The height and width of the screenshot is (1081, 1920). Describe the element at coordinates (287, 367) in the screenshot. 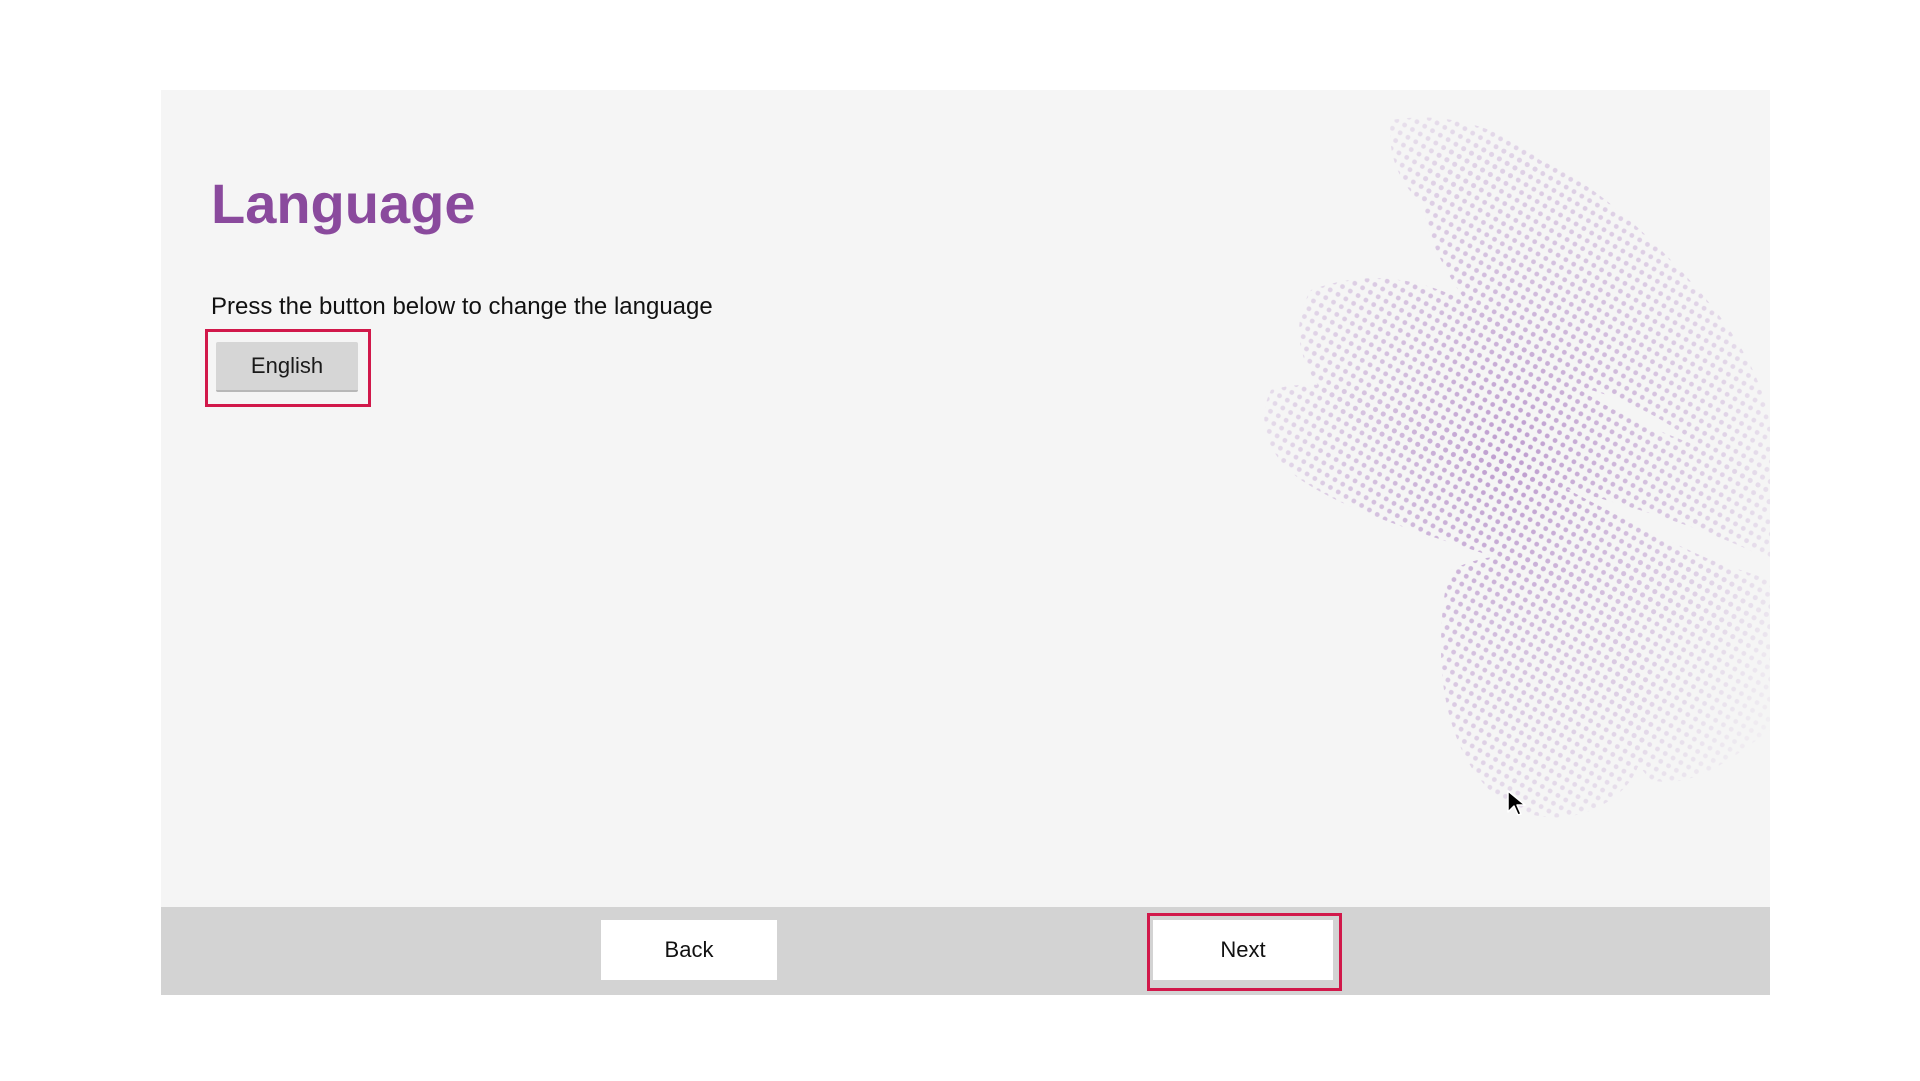

I see `language-button: English` at that location.